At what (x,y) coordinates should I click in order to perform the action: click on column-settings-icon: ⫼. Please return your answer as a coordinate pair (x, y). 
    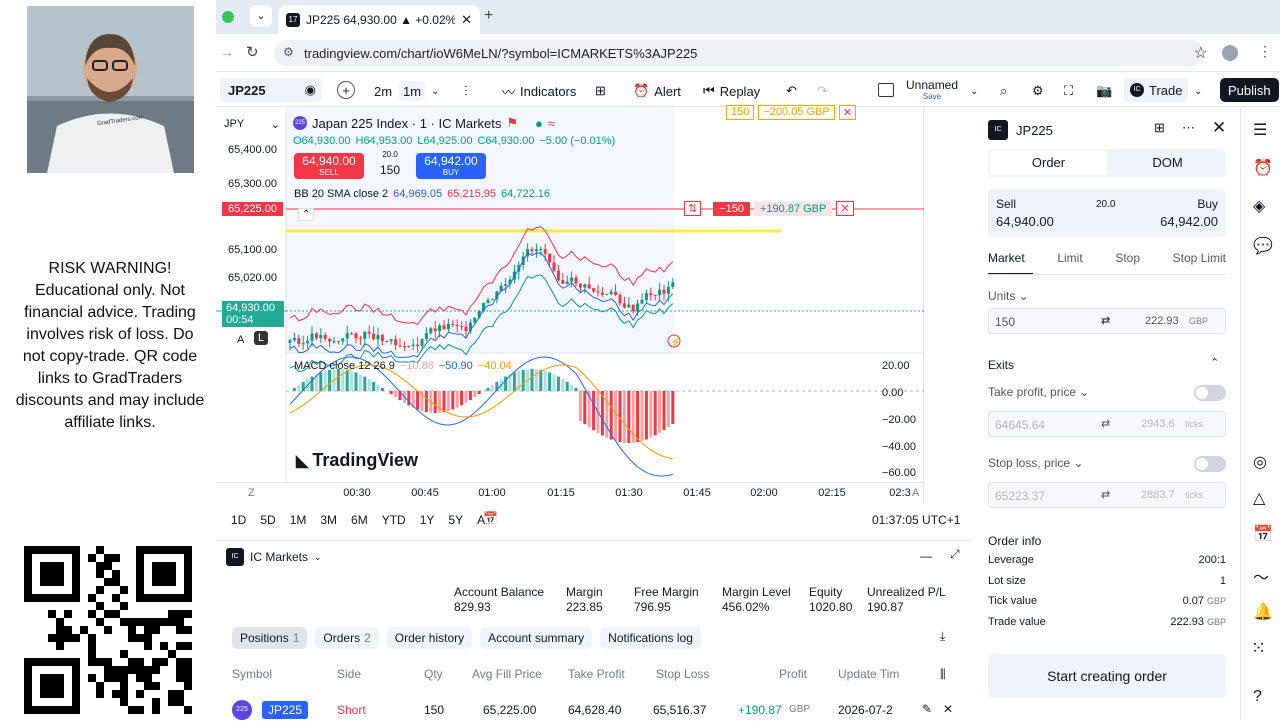
    Looking at the image, I should click on (943, 674).